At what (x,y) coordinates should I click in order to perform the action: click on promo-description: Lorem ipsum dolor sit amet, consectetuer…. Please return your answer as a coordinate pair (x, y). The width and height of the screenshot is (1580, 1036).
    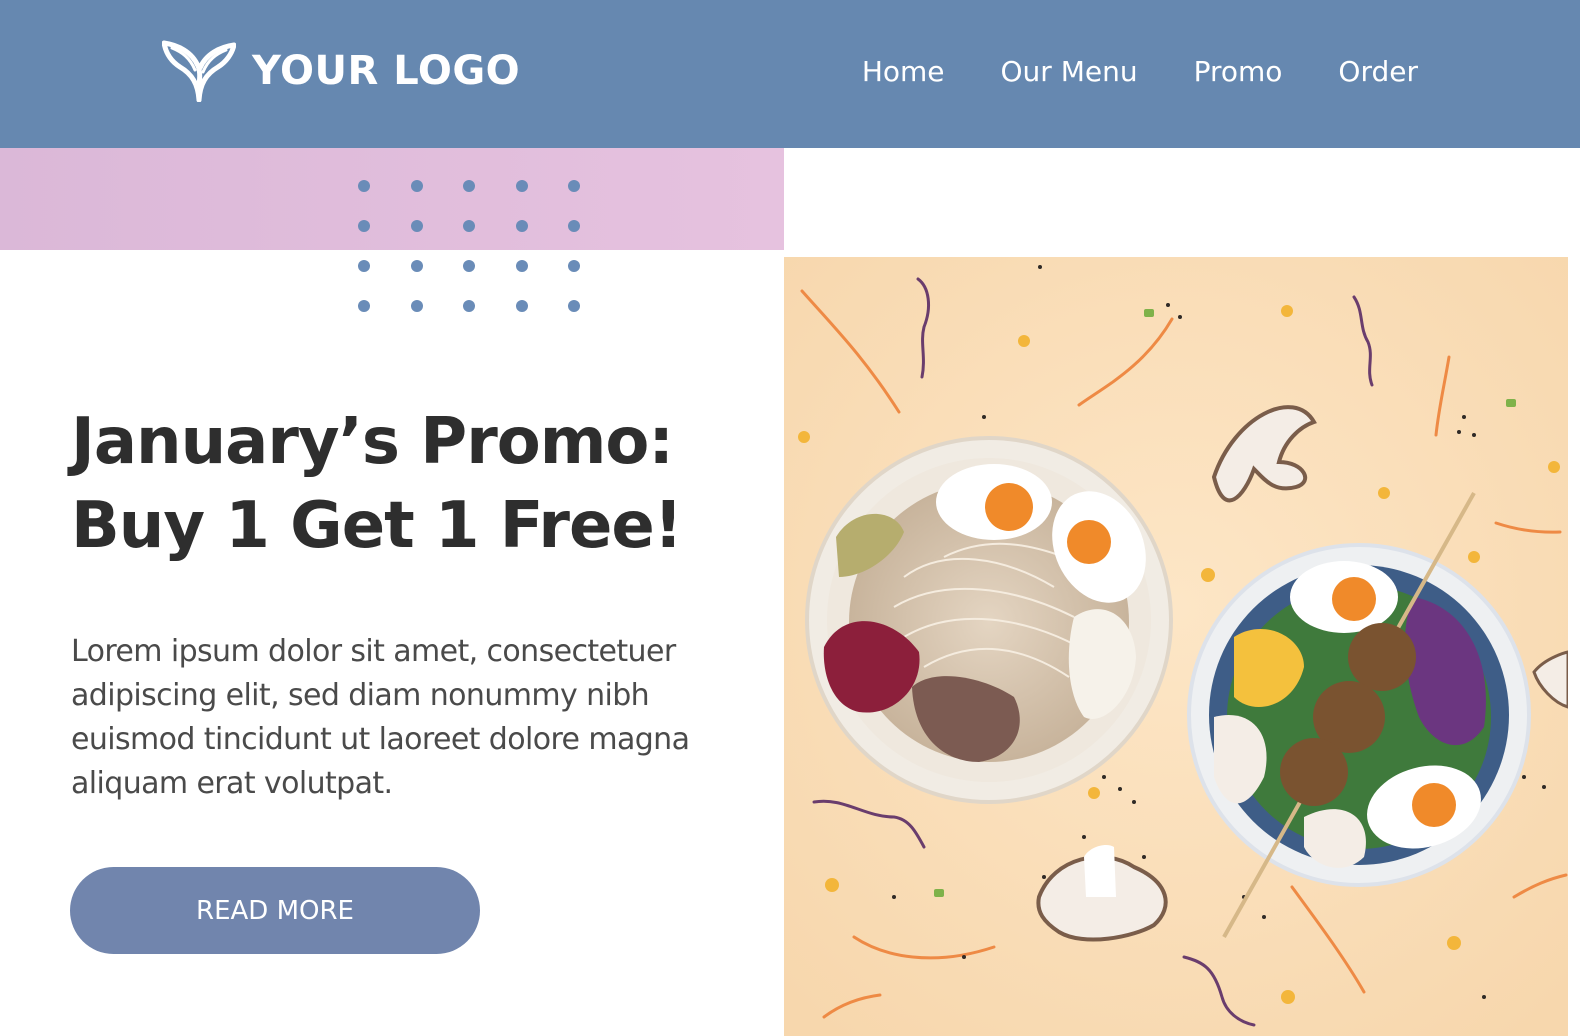
    Looking at the image, I should click on (380, 717).